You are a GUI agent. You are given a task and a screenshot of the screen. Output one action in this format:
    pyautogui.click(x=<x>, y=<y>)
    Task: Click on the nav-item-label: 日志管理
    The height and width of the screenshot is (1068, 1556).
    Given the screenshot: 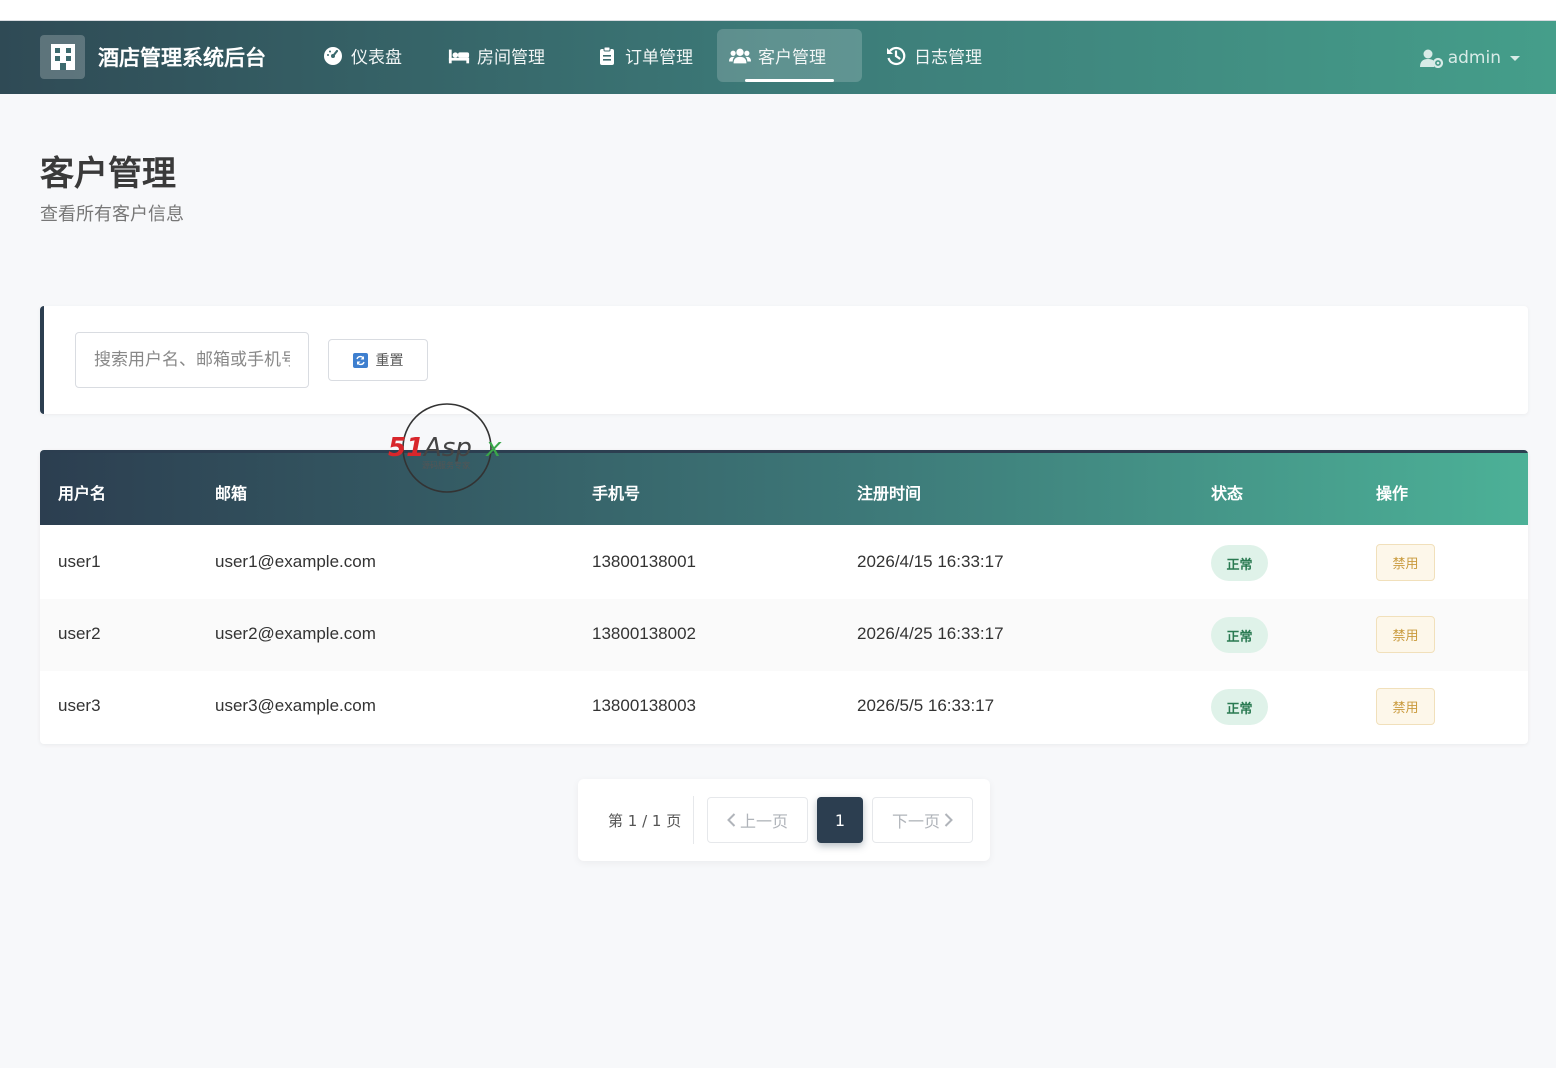 What is the action you would take?
    pyautogui.click(x=948, y=58)
    